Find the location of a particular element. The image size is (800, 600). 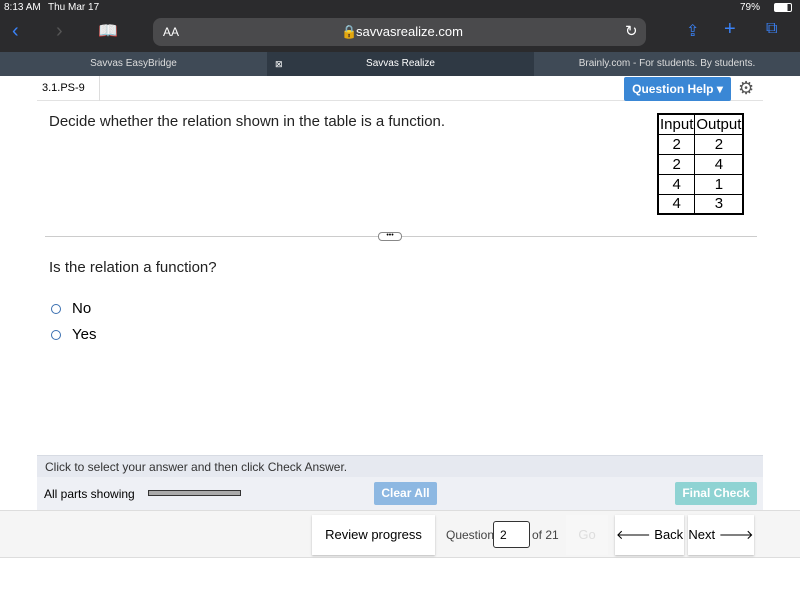

status-bar: 8:13 AM Thu Mar 17 79% is located at coordinates (400, 7).